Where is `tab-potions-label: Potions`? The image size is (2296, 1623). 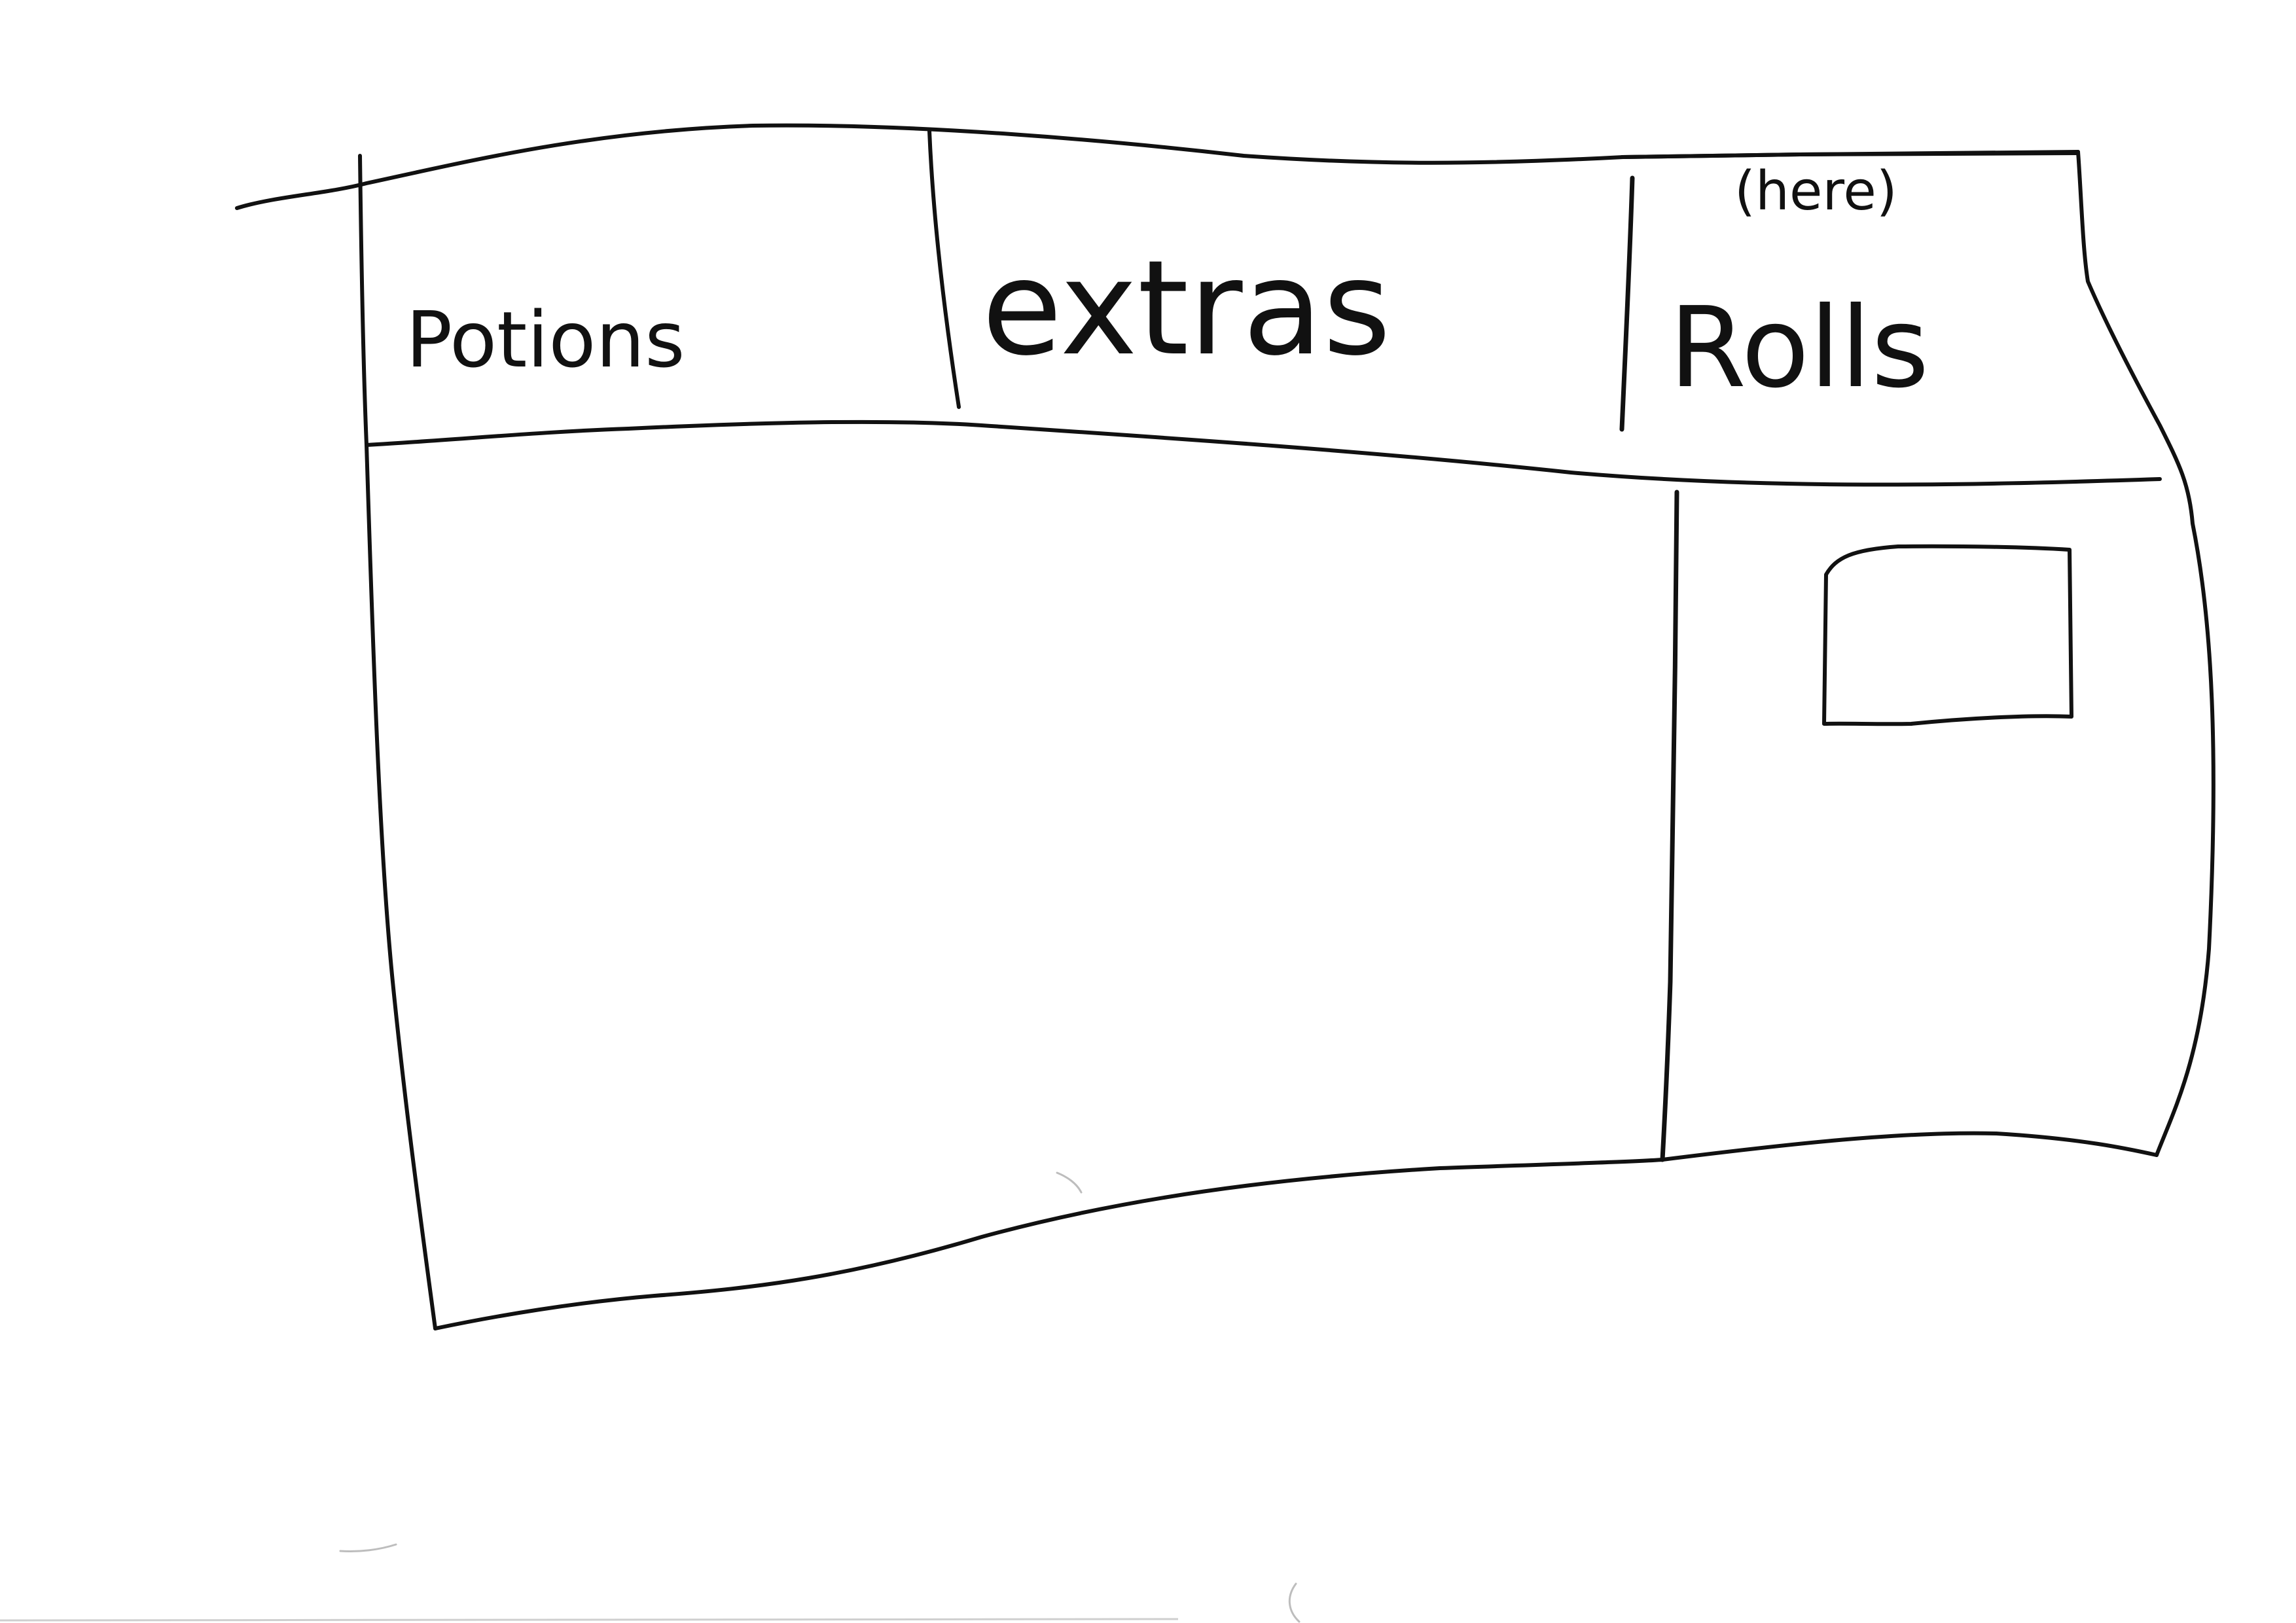
tab-potions-label: Potions is located at coordinates (545, 339).